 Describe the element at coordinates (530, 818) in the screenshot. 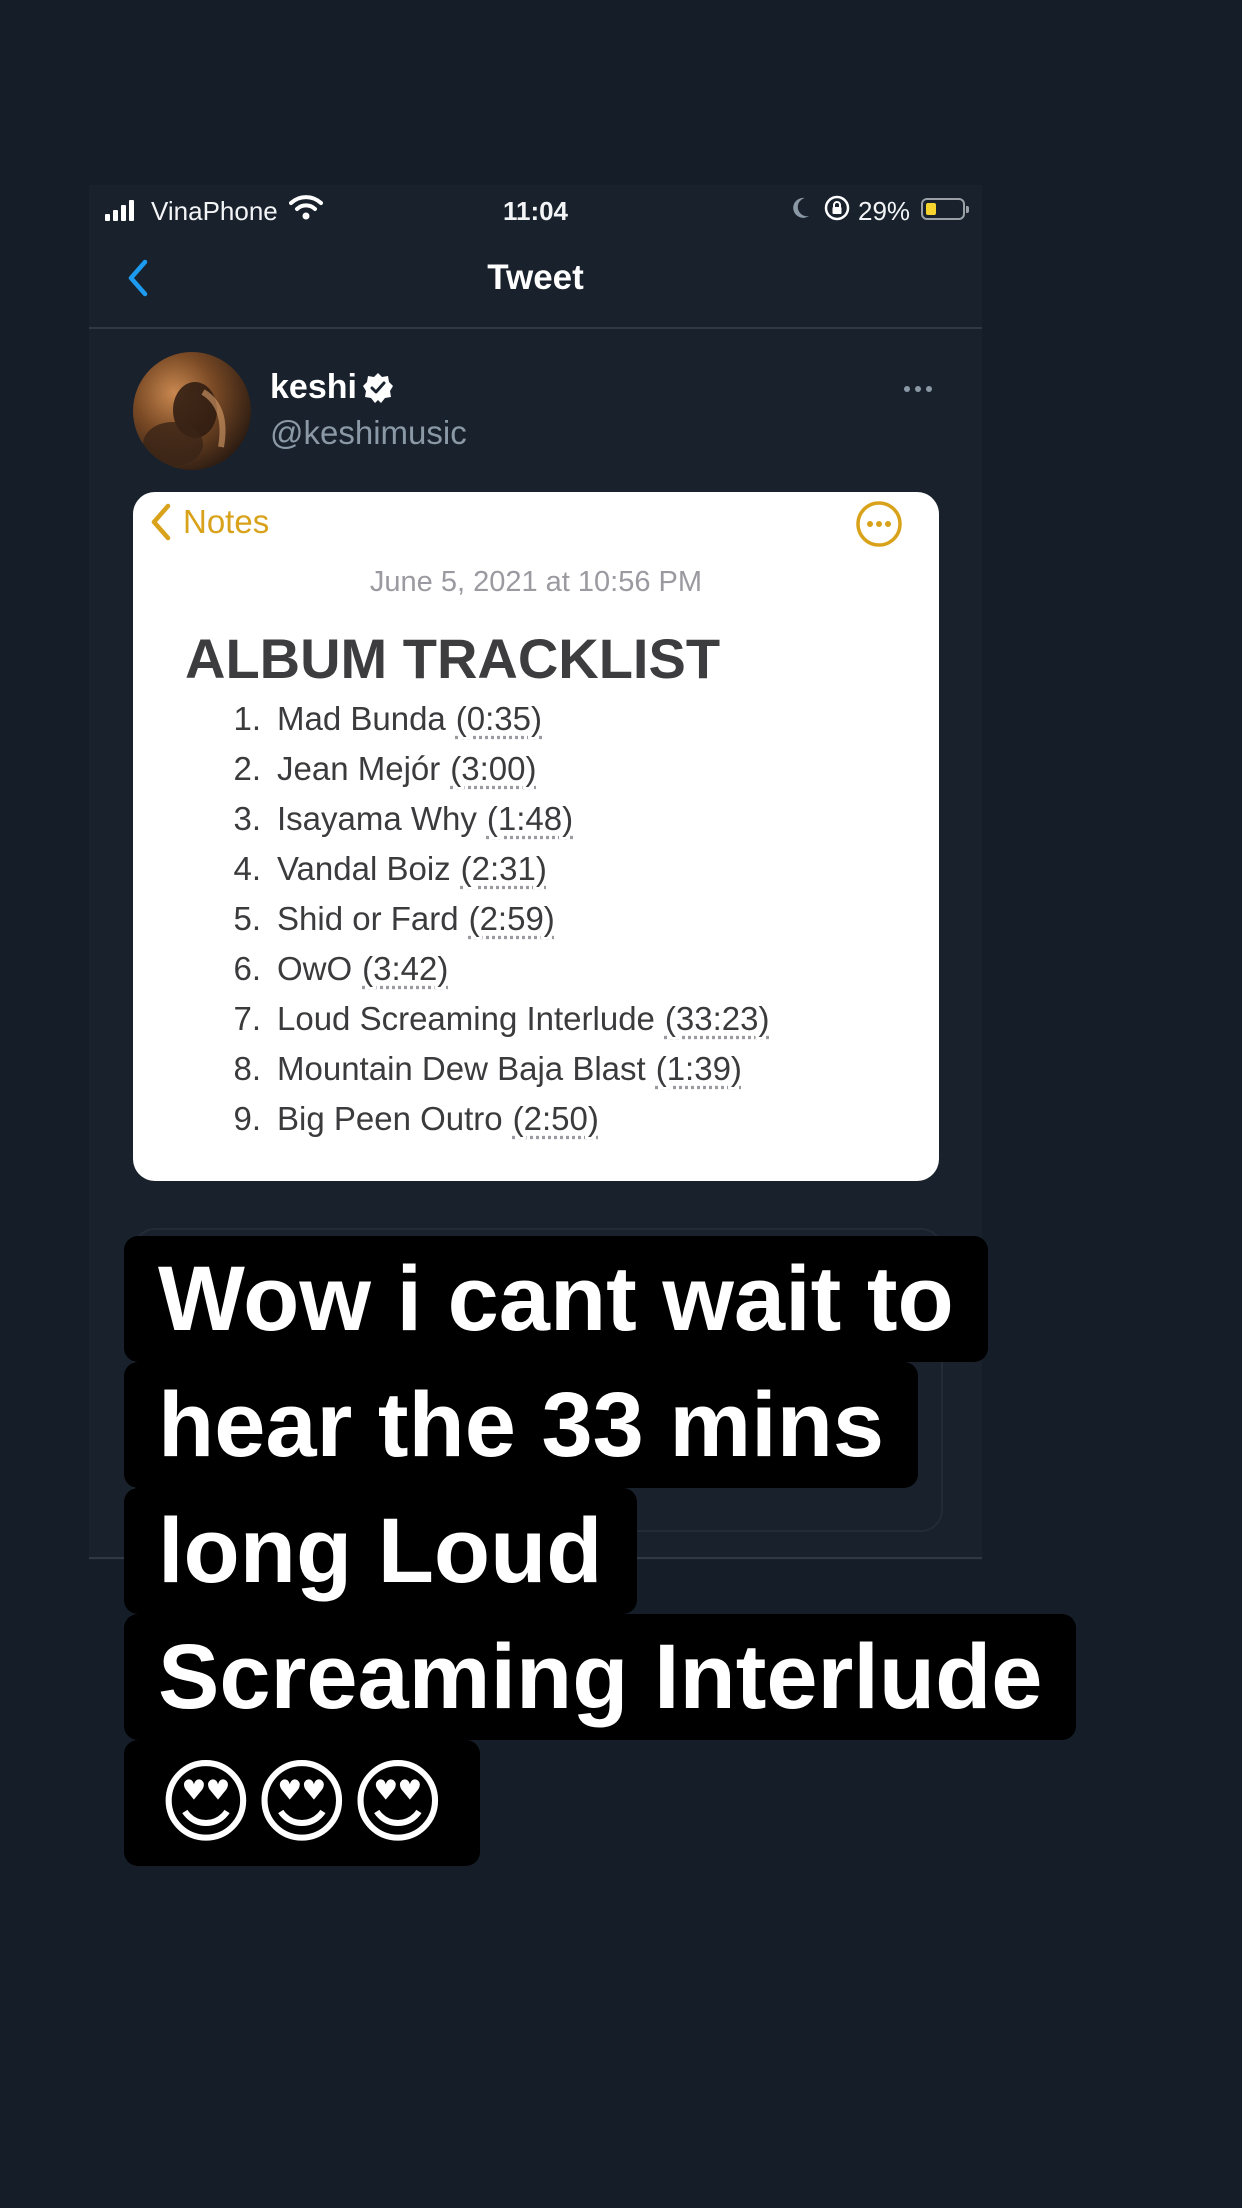

I see `track-duration: (1:48)` at that location.